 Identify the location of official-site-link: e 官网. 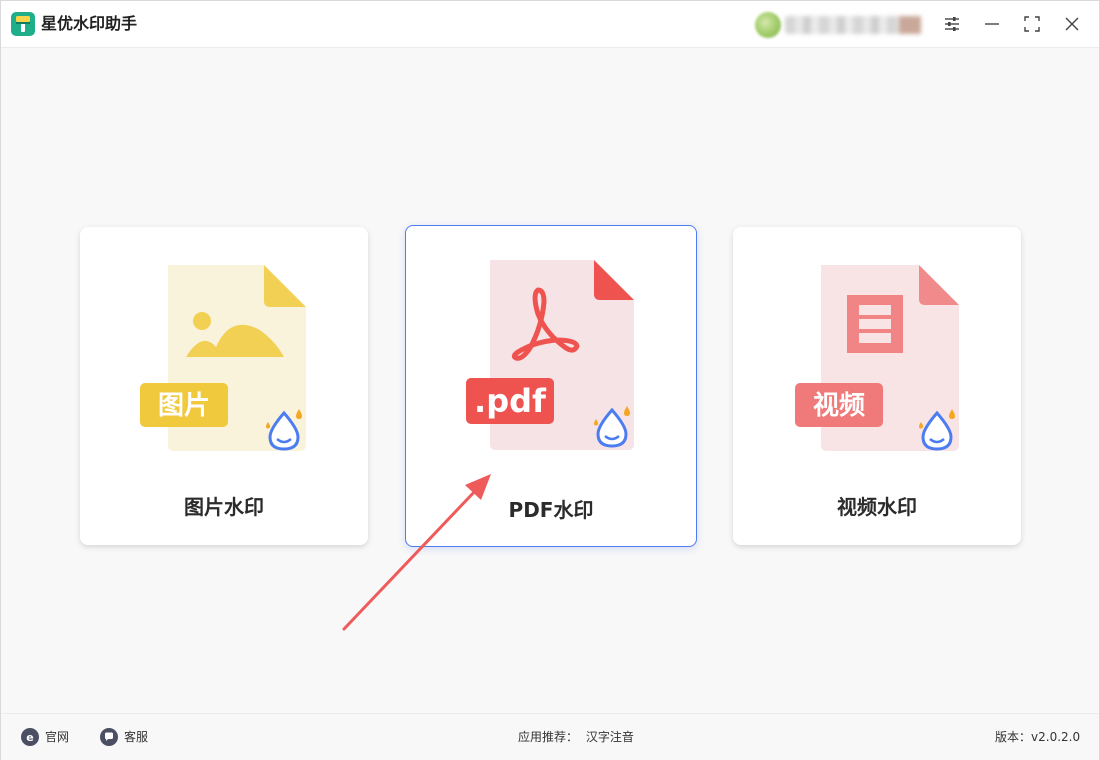
(45, 737).